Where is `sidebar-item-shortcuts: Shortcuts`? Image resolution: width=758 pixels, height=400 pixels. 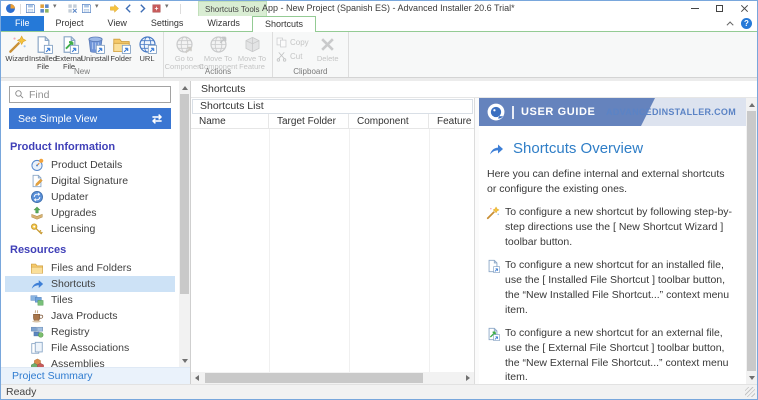 sidebar-item-shortcuts: Shortcuts is located at coordinates (90, 284).